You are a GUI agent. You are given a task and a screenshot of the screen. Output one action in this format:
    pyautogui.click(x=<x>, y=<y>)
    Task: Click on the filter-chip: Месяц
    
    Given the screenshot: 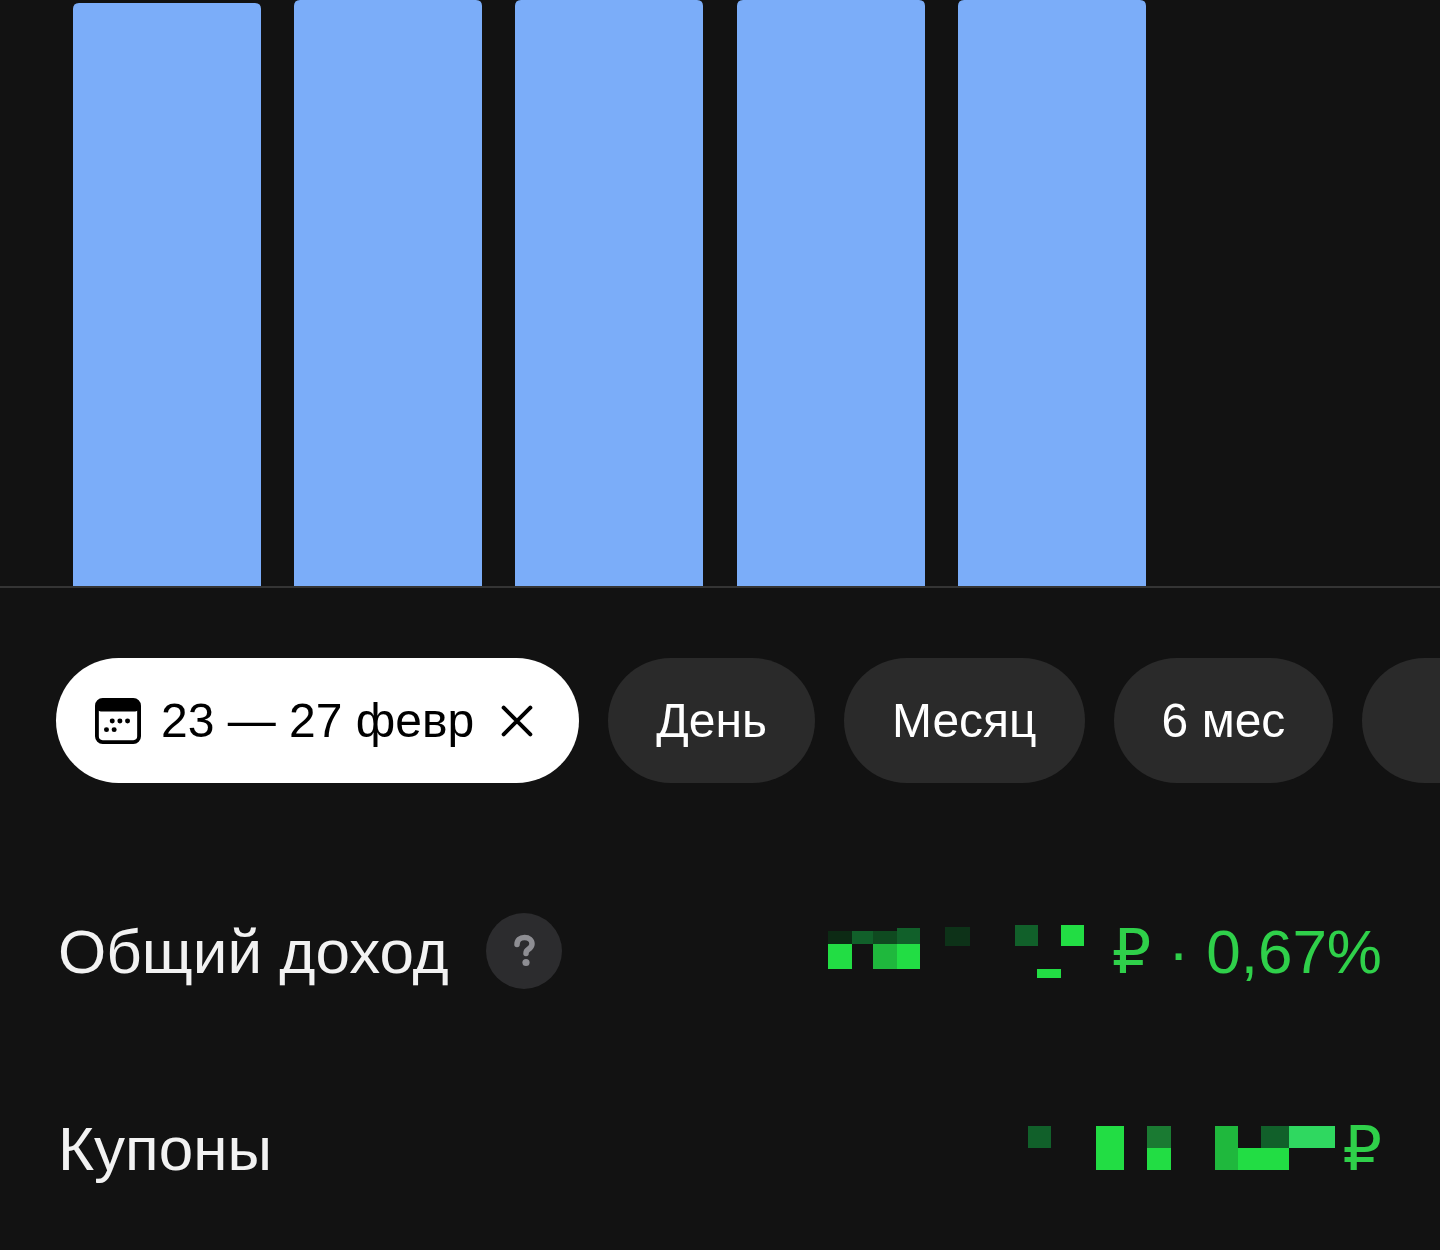 What is the action you would take?
    pyautogui.click(x=964, y=720)
    